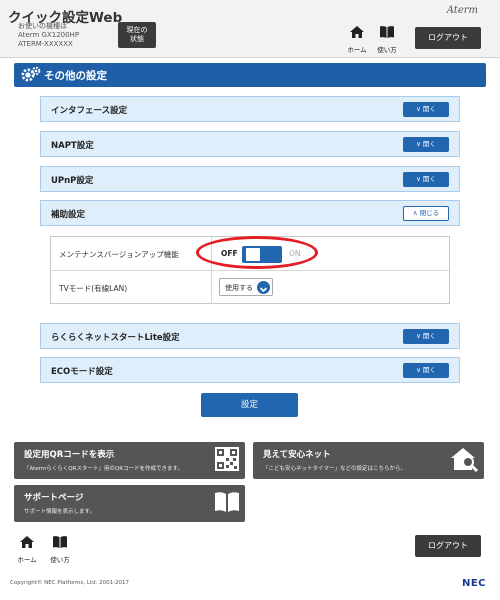  I want to click on footer-home-label: ホーム, so click(27, 560).